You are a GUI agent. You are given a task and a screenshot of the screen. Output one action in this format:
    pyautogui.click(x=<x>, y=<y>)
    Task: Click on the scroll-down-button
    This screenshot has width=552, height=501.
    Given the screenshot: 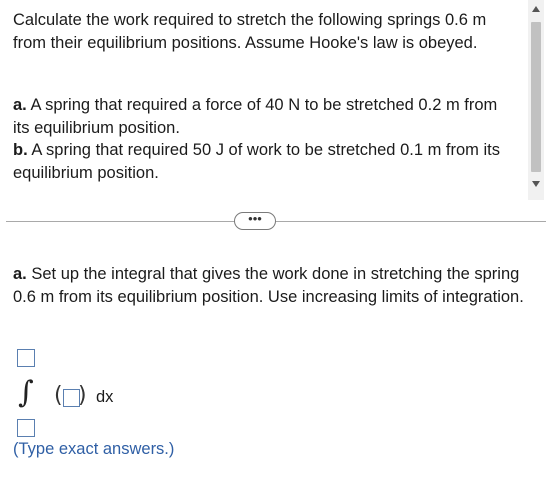 What is the action you would take?
    pyautogui.click(x=536, y=184)
    